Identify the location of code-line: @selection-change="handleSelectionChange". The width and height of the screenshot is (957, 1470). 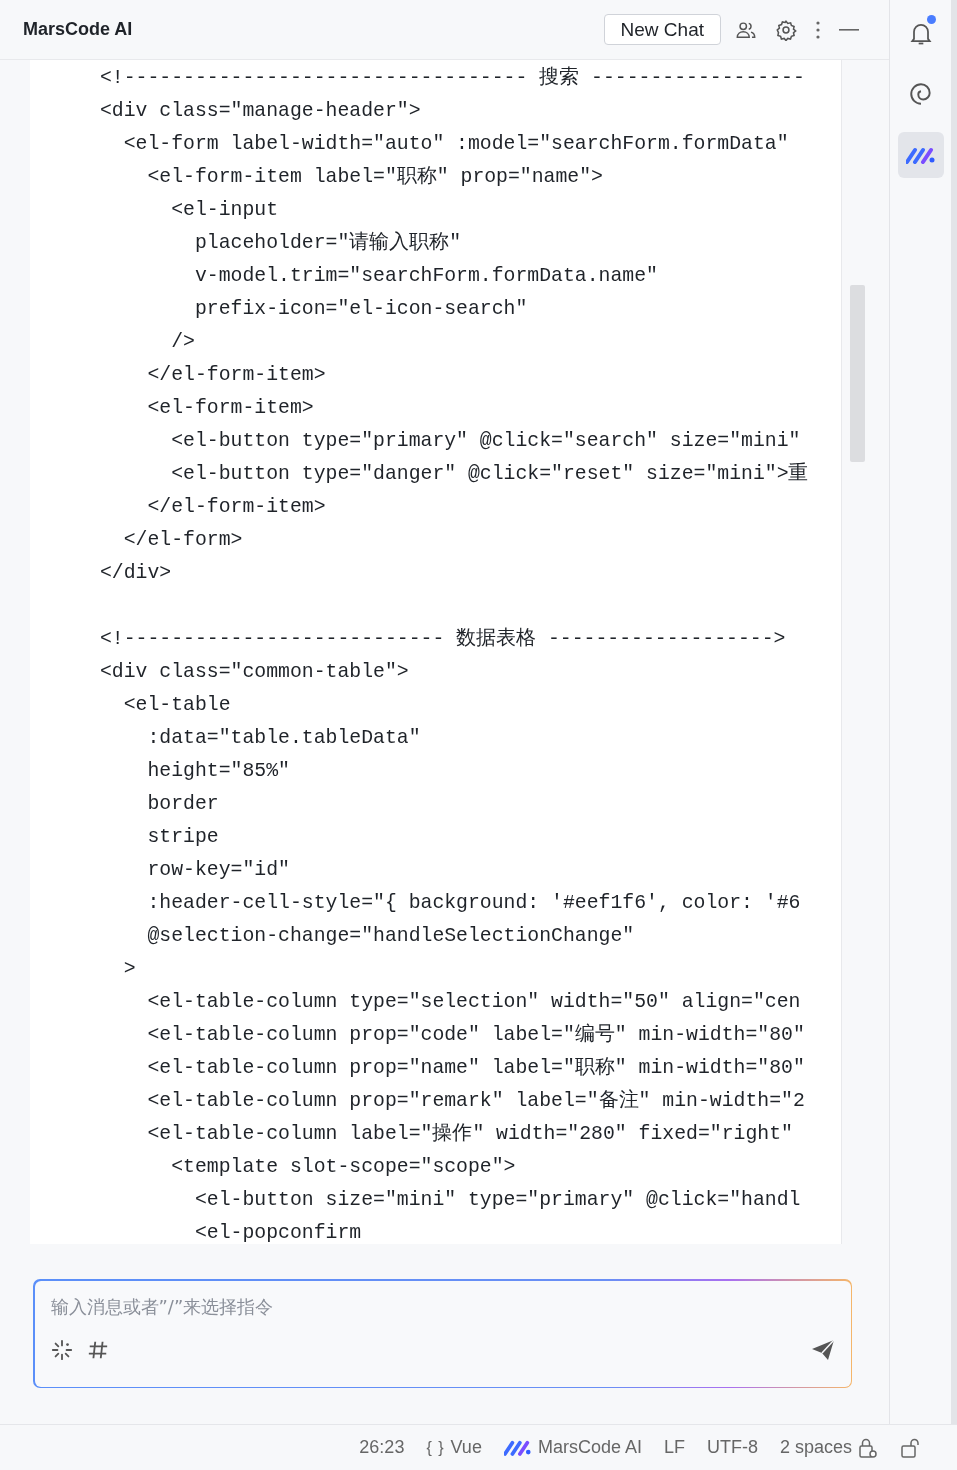
(390, 936).